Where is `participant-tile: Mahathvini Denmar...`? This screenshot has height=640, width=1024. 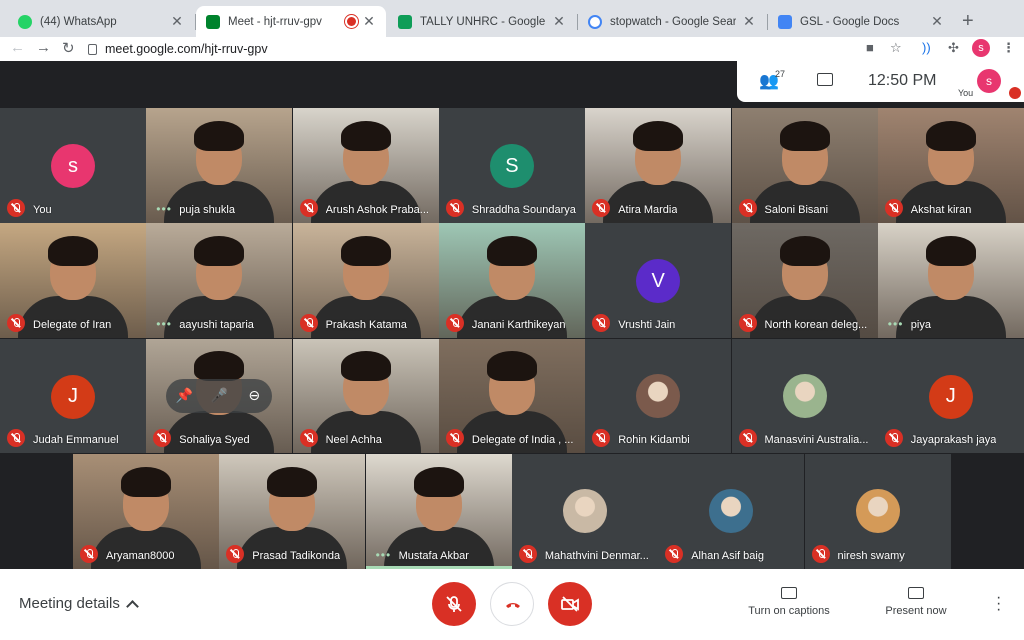
participant-tile: Mahathvini Denmar... is located at coordinates (584, 511).